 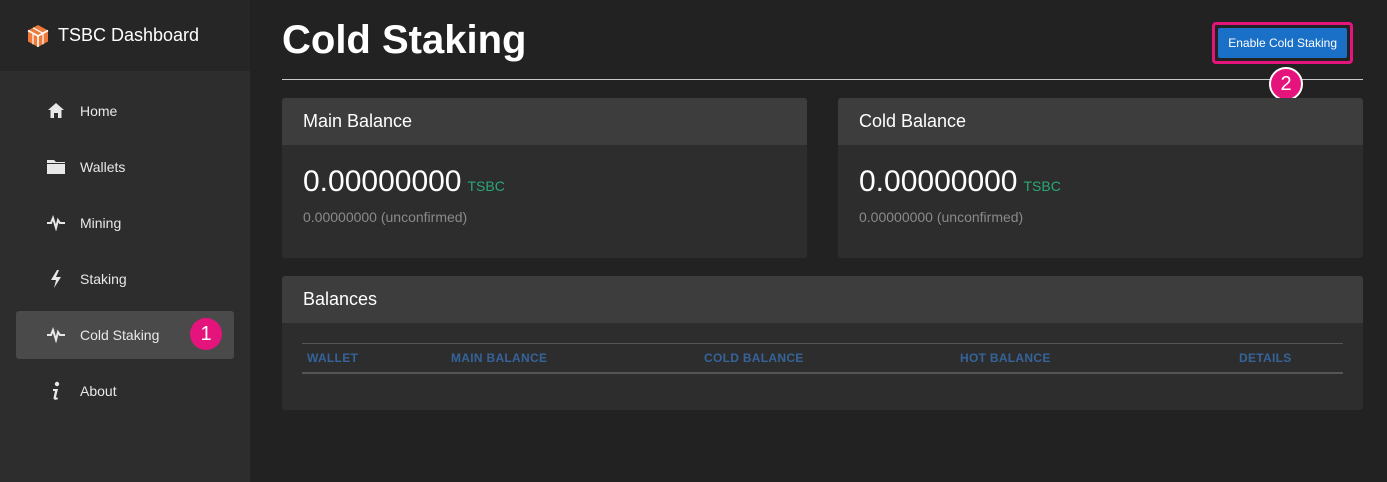 I want to click on sidebar-item-label: Wallets, so click(x=103, y=167).